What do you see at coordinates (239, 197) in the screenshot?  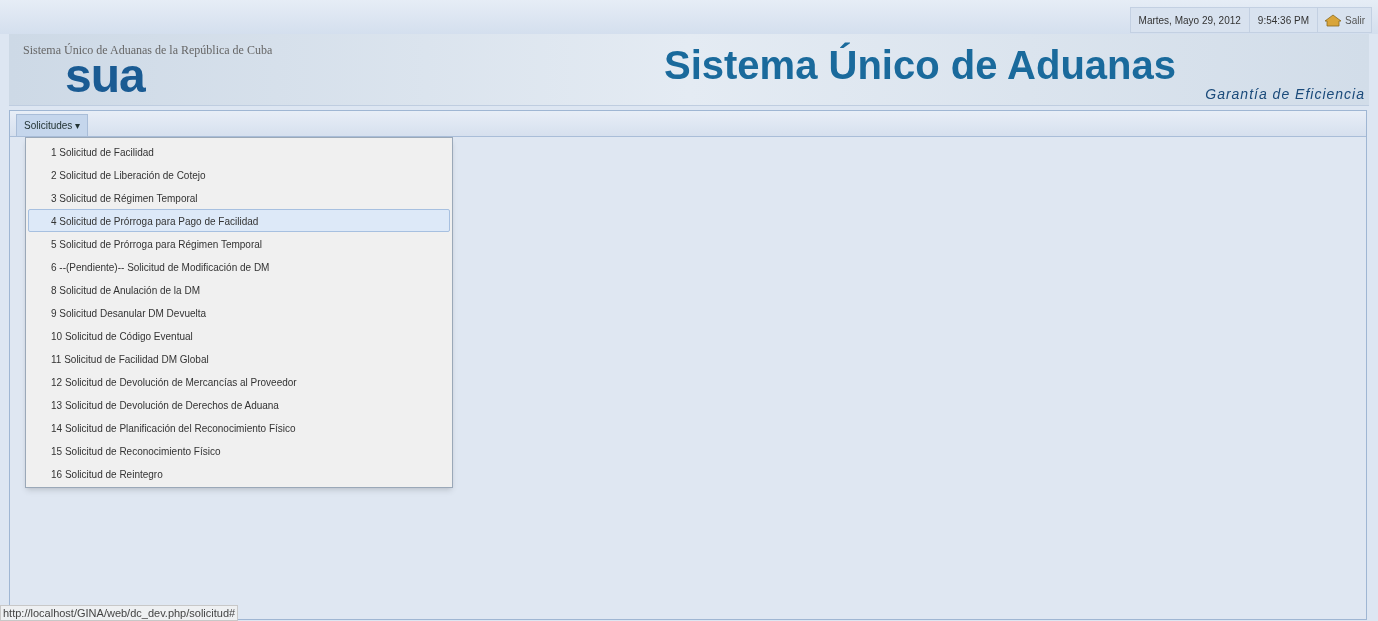 I see `menu-item: 3 Solicitud de Régimen Temporal` at bounding box center [239, 197].